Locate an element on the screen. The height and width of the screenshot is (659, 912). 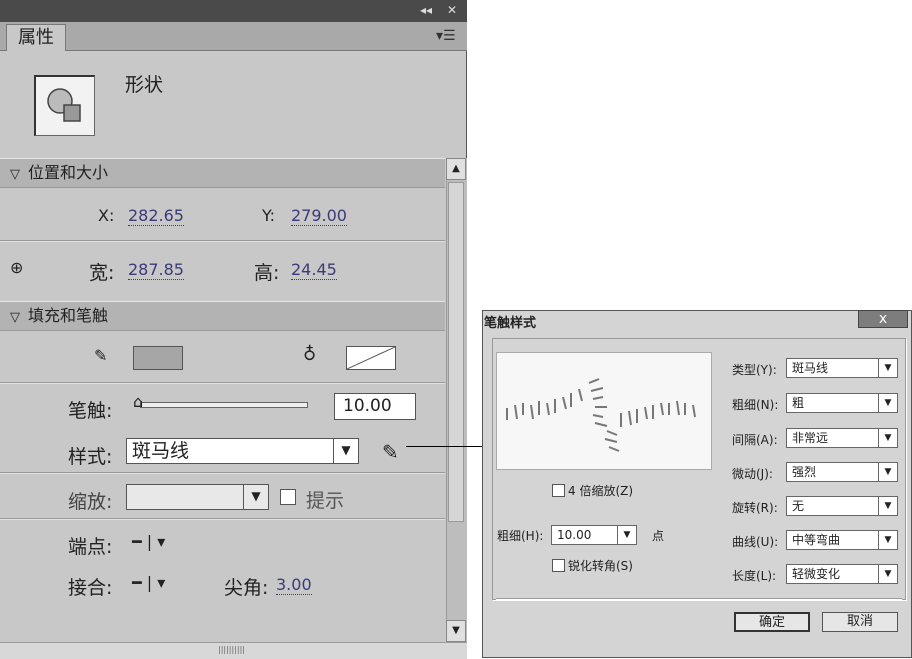
join-style-select: ━ | ▾ is located at coordinates (148, 582).